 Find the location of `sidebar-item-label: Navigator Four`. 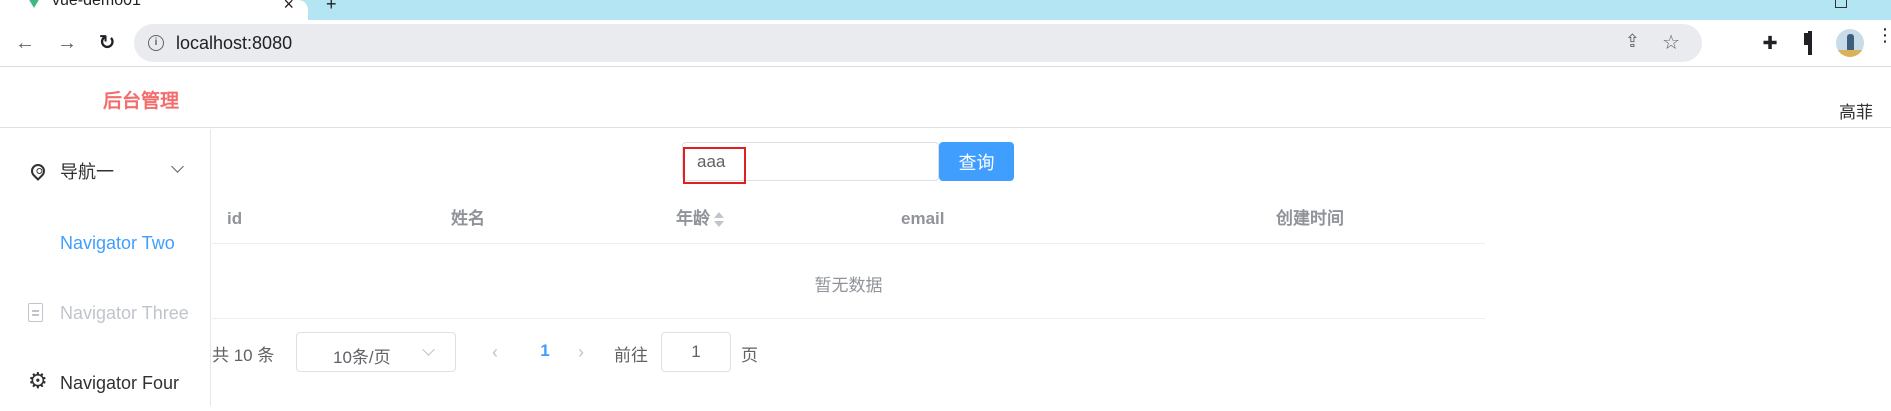

sidebar-item-label: Navigator Four is located at coordinates (120, 383).